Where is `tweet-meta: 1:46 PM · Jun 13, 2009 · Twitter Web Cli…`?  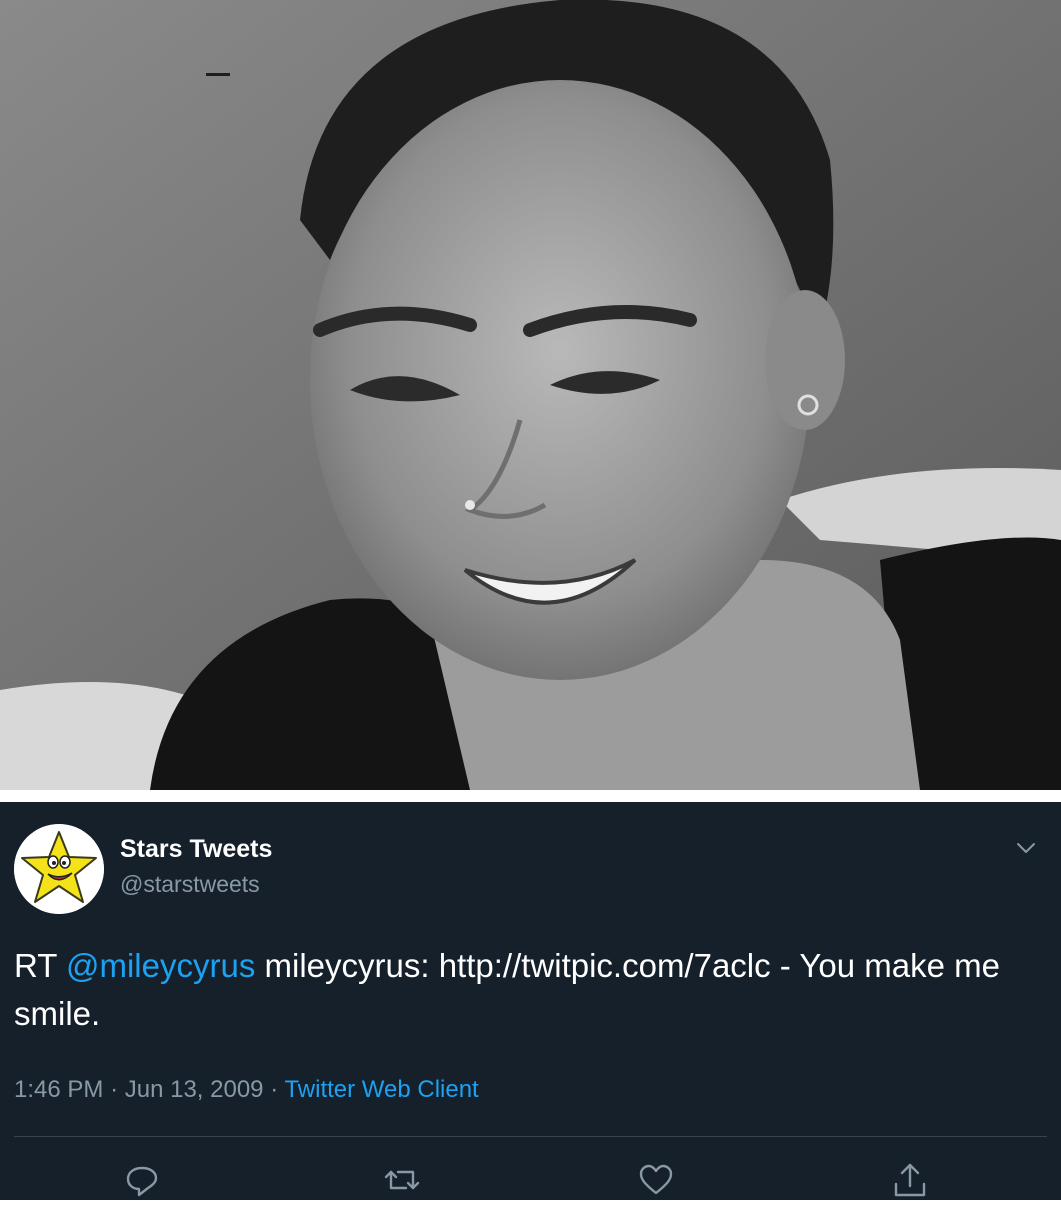
tweet-meta: 1:46 PM · Jun 13, 2009 · Twitter Web Cli… is located at coordinates (246, 1090).